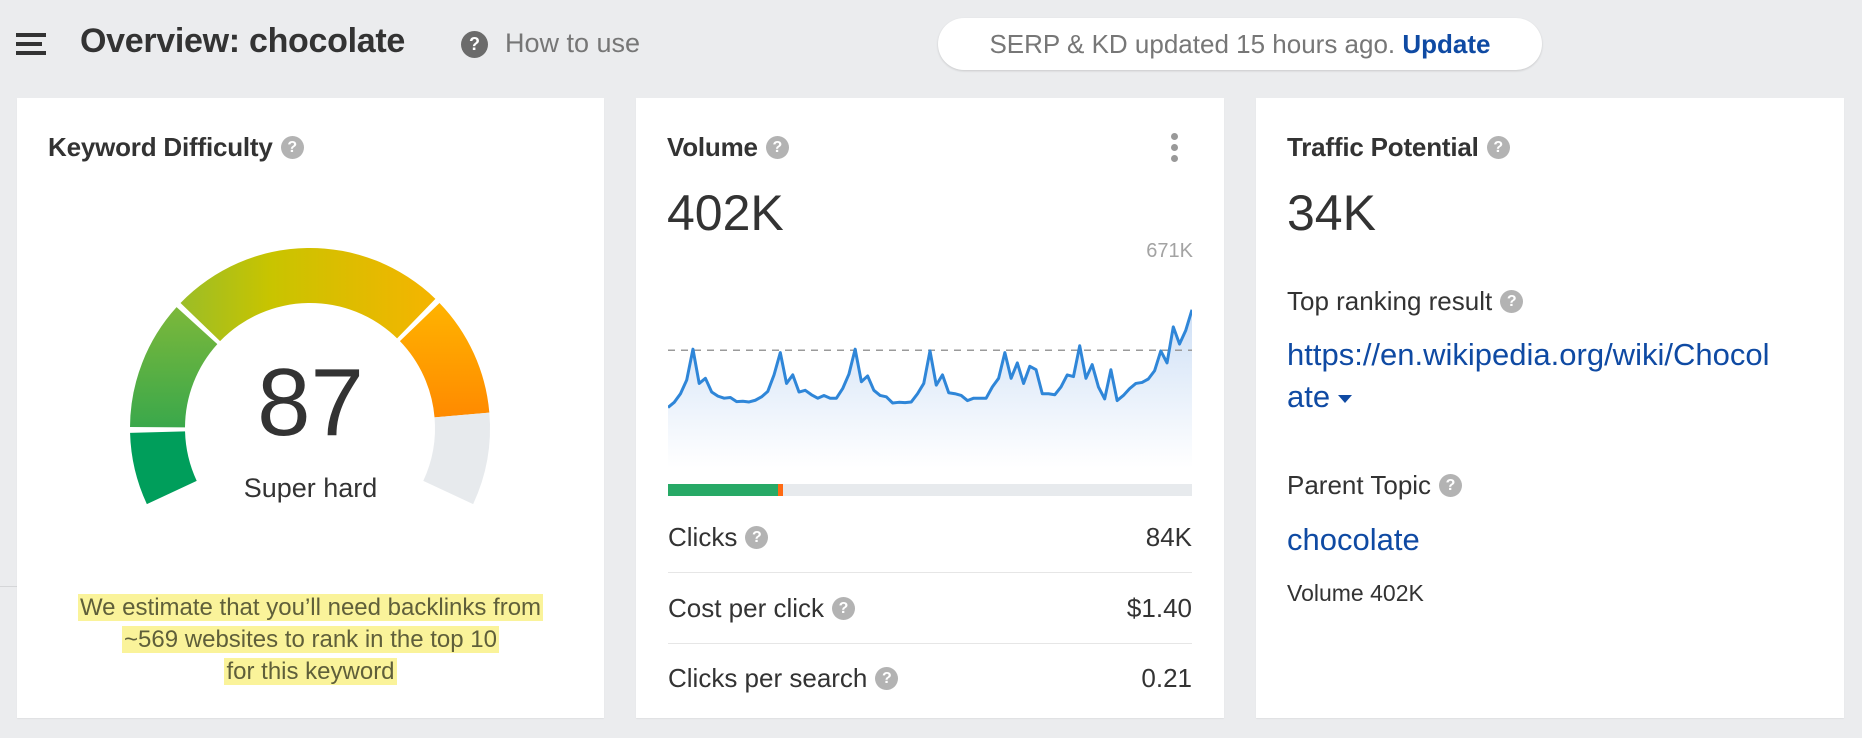 Image resolution: width=1862 pixels, height=738 pixels. I want to click on update-link: Update, so click(1446, 44).